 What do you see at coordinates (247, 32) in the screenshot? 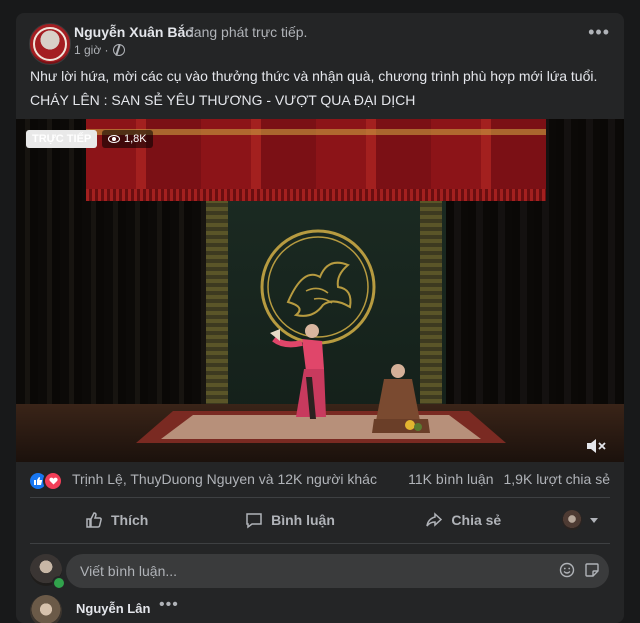
I see `post-action-text: đang phát trực tiếp.` at bounding box center [247, 32].